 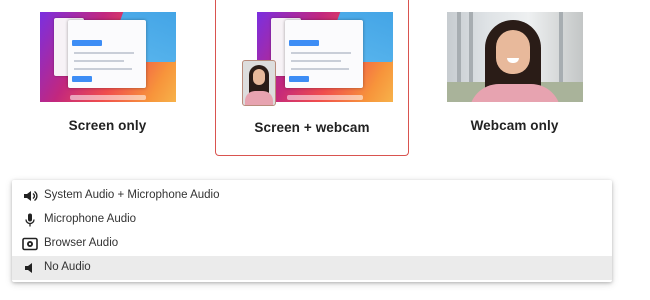 What do you see at coordinates (312, 196) in the screenshot?
I see `audio-option-system-mic: System Audio + Microphone Audio` at bounding box center [312, 196].